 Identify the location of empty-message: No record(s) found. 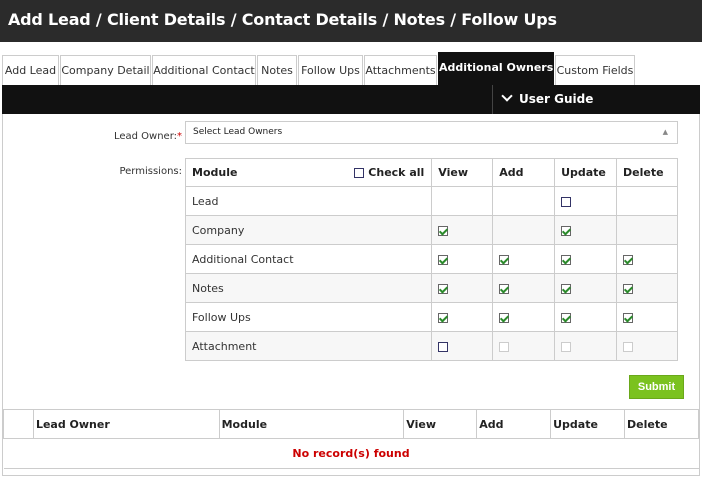
(351, 453).